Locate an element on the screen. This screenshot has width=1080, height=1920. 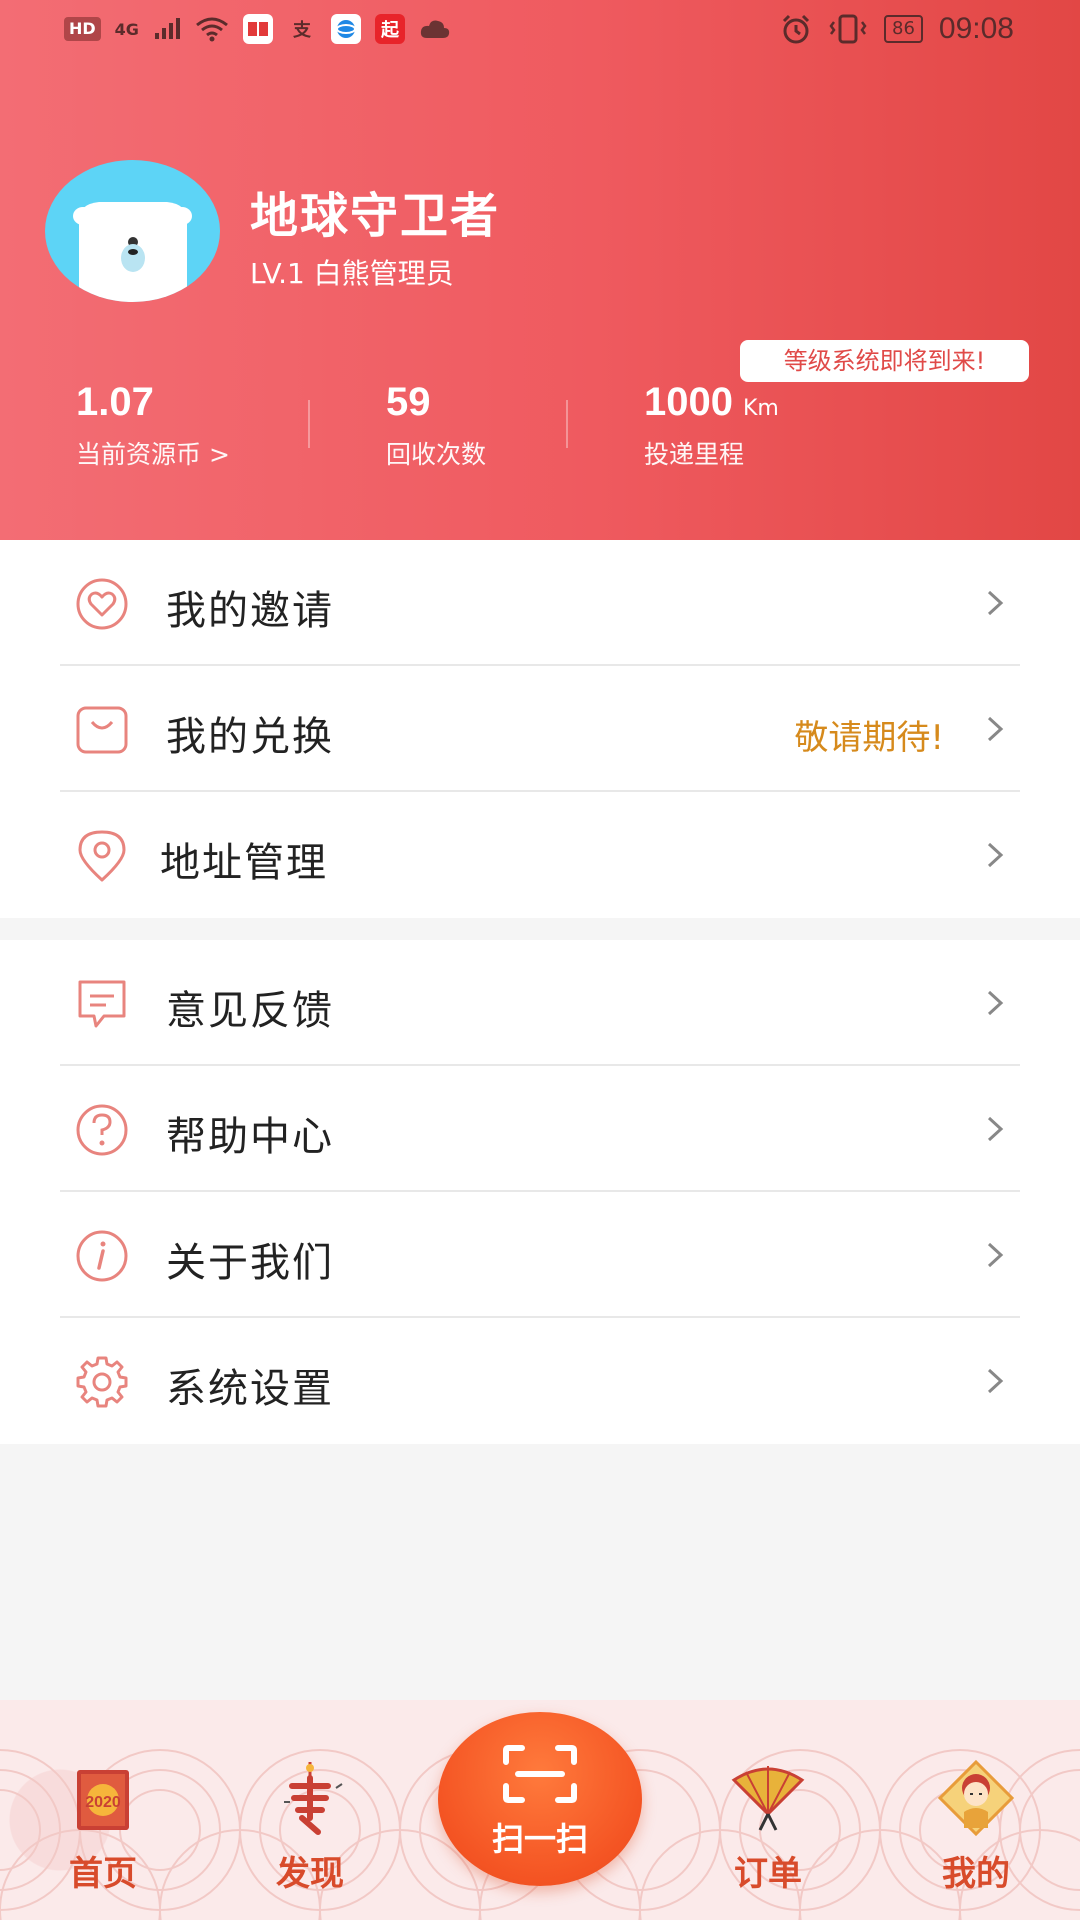
vibrate-icon is located at coordinates (848, 29).